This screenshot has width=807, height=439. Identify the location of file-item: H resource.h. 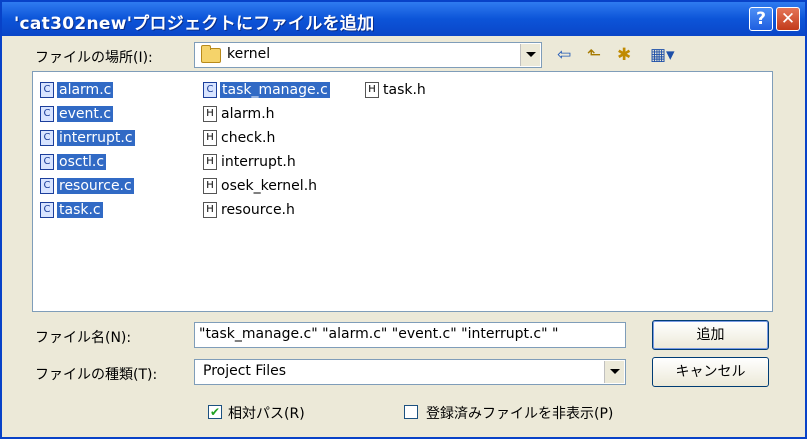
(249, 210).